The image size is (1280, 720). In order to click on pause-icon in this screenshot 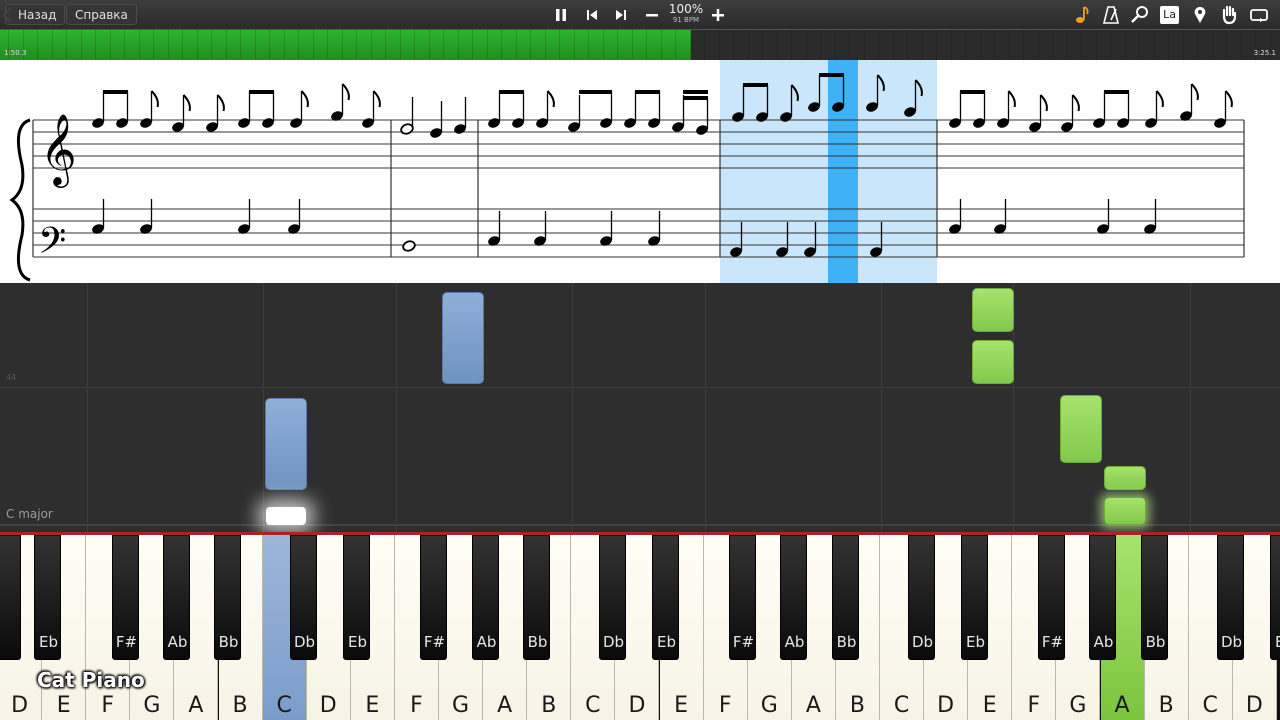, I will do `click(561, 15)`.